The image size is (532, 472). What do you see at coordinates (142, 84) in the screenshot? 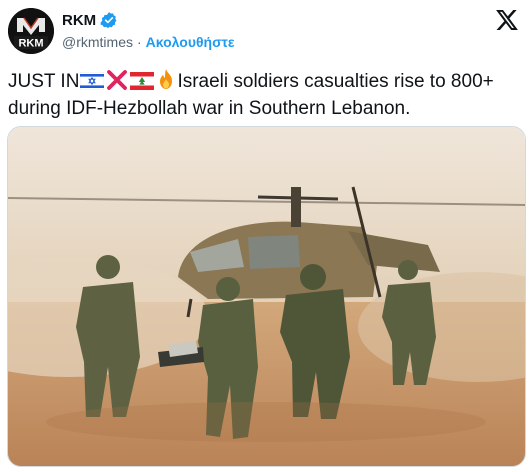
I see `lebanon-flag-icon` at bounding box center [142, 84].